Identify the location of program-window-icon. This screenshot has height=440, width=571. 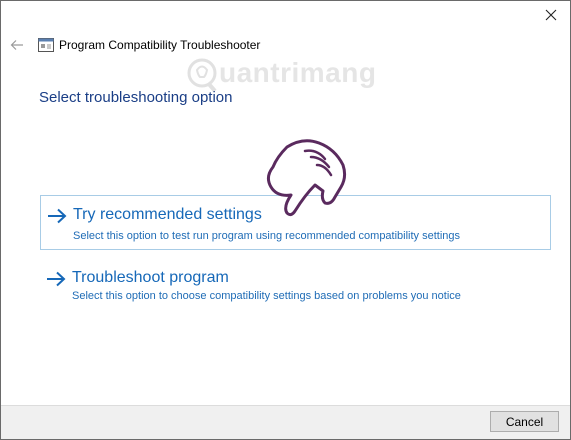
(46, 45).